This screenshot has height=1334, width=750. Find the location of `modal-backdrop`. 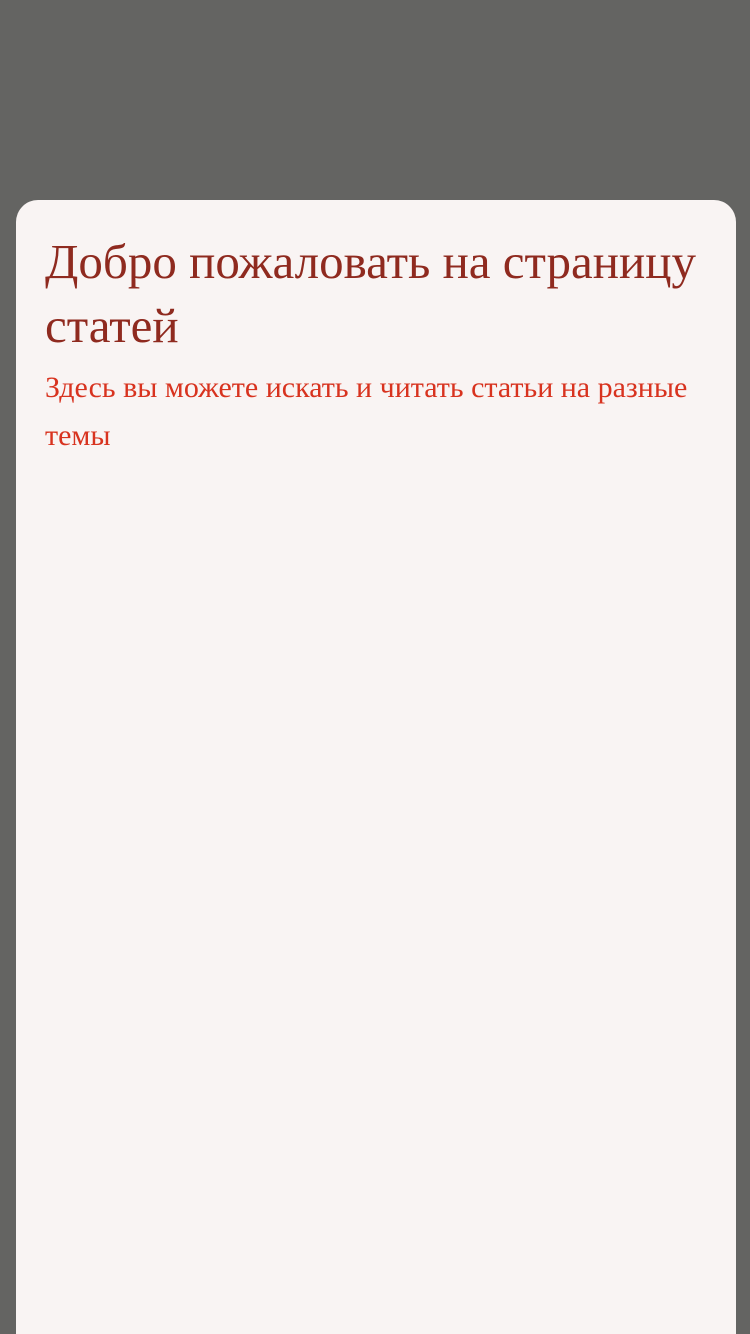

modal-backdrop is located at coordinates (375, 100).